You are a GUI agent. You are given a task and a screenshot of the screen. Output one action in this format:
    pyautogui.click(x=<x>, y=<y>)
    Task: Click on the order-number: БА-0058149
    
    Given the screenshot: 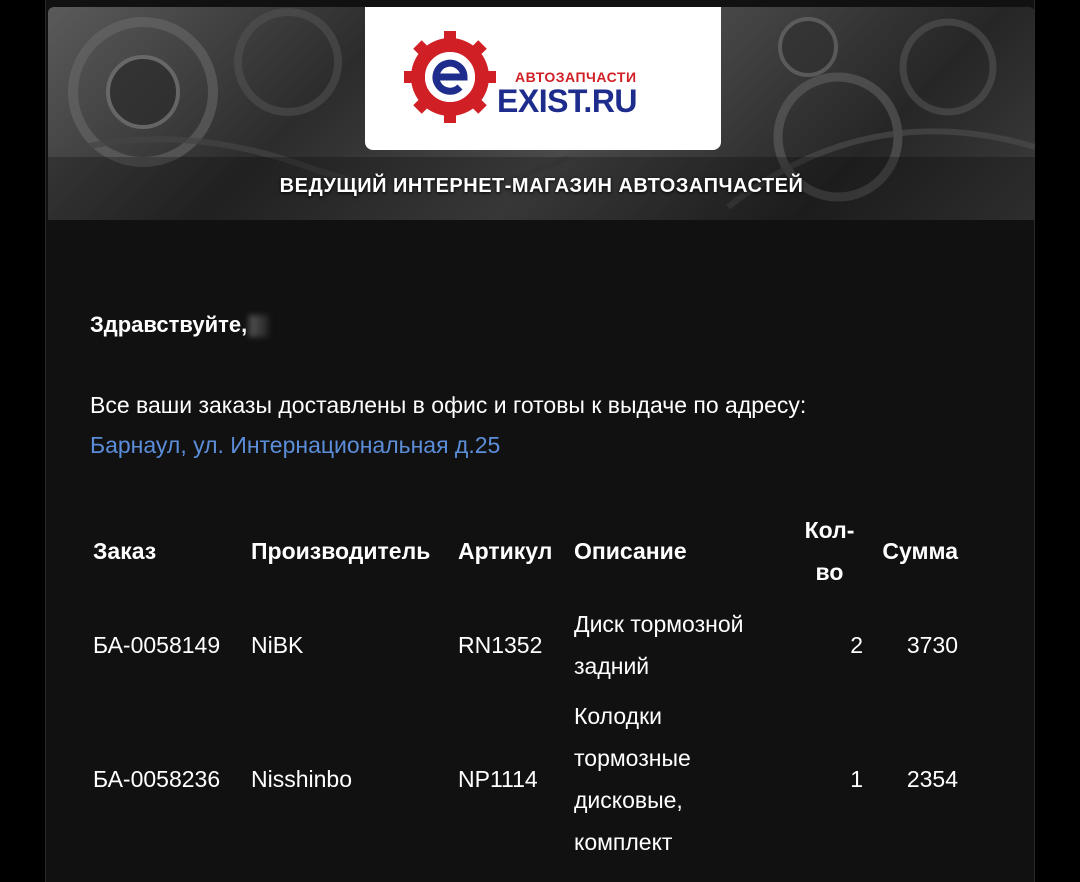 What is the action you would take?
    pyautogui.click(x=157, y=645)
    